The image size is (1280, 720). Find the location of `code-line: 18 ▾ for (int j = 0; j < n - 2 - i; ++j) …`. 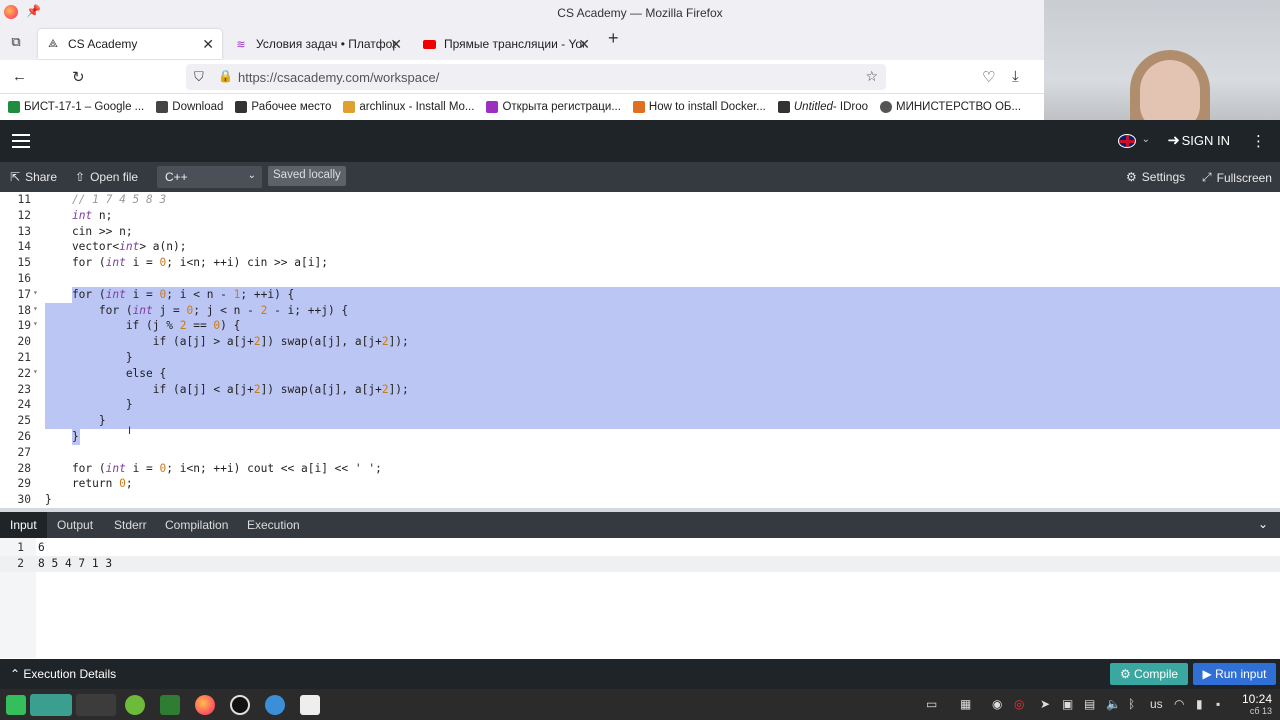

code-line: 18 ▾ for (int j = 0; j < n - 2 - i; ++j) … is located at coordinates (640, 310).